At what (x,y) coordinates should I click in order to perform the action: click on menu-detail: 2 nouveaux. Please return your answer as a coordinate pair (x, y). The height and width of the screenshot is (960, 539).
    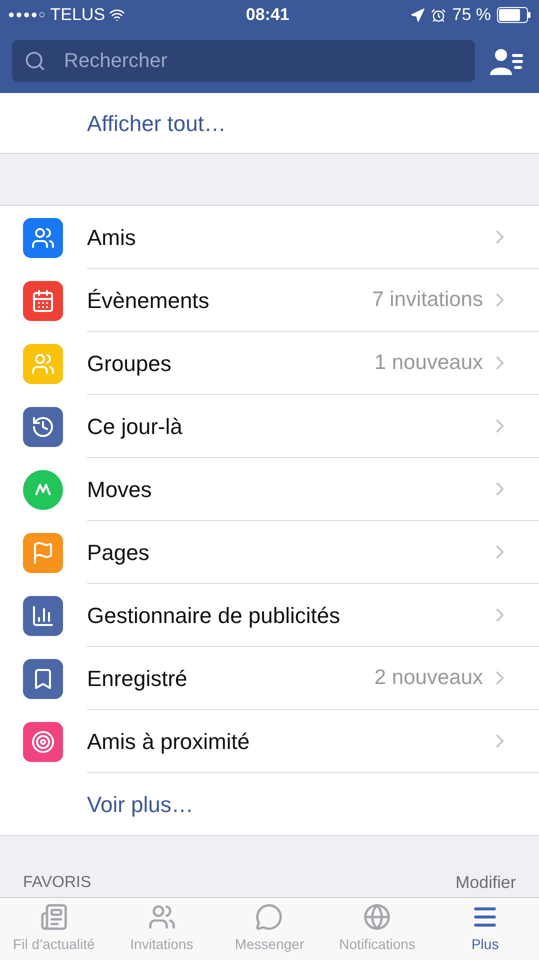
    Looking at the image, I should click on (428, 678).